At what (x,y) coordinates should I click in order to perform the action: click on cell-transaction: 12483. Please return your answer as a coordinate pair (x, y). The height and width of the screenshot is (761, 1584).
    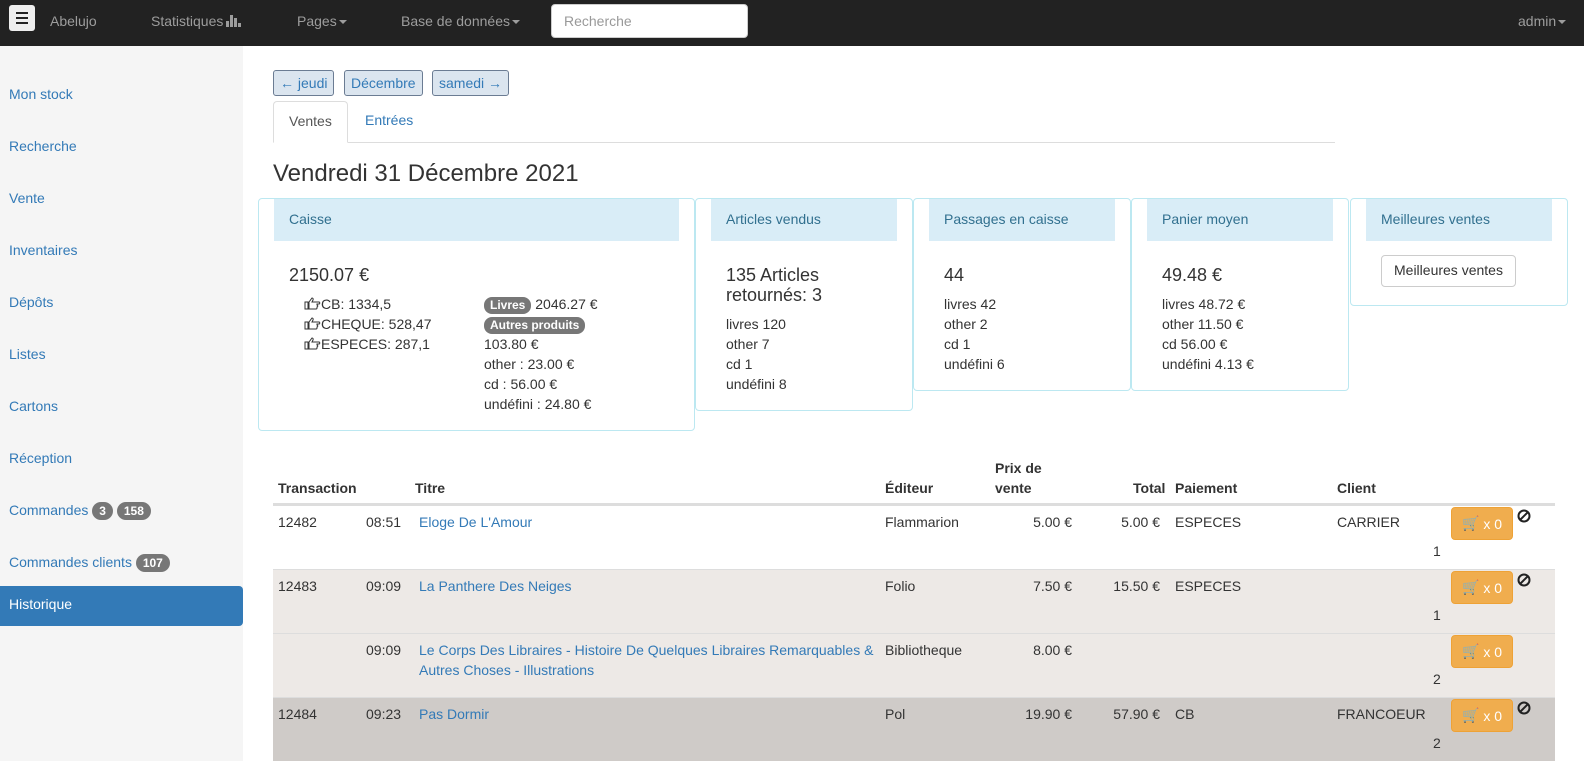
    Looking at the image, I should click on (297, 586).